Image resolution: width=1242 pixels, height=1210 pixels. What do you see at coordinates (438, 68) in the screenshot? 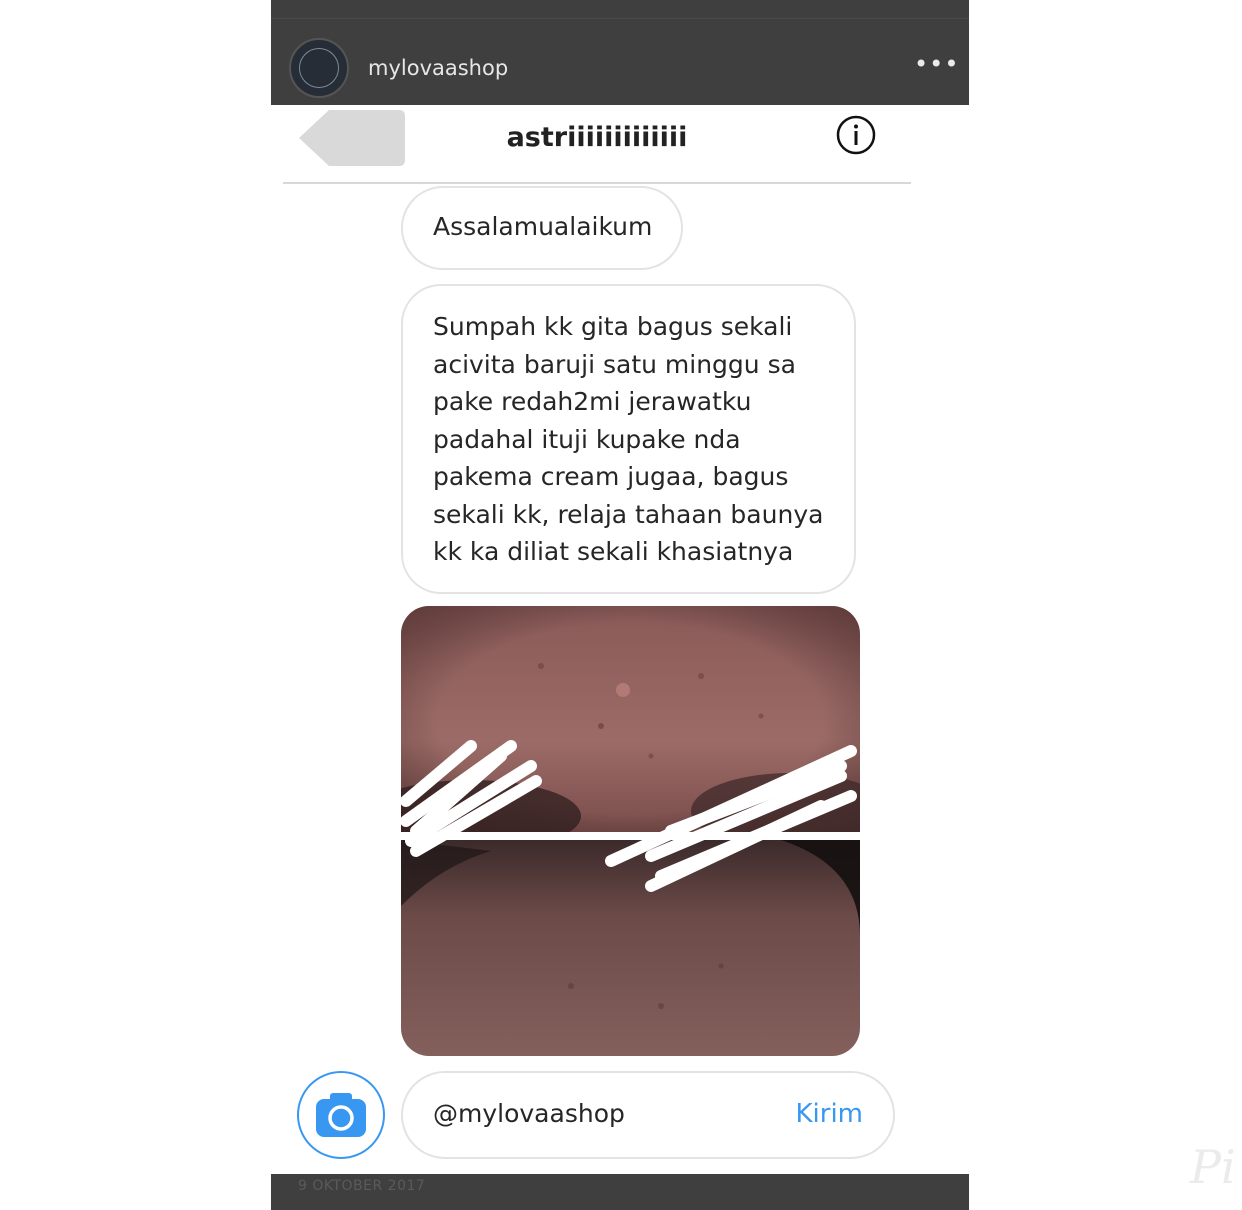
I see `profile-username: mylovaashop` at bounding box center [438, 68].